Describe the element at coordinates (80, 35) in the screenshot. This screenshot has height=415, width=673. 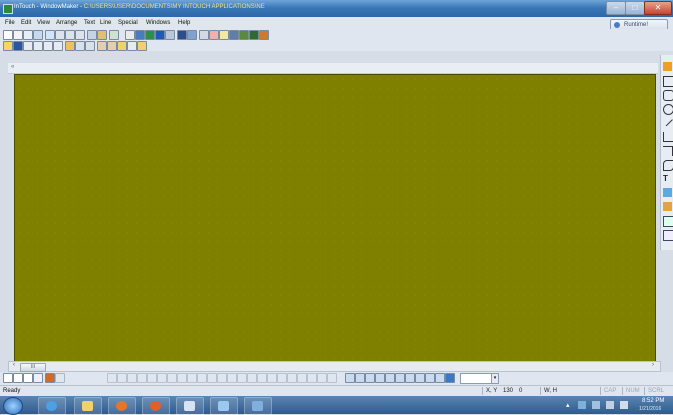
I see `paste-icon` at that location.